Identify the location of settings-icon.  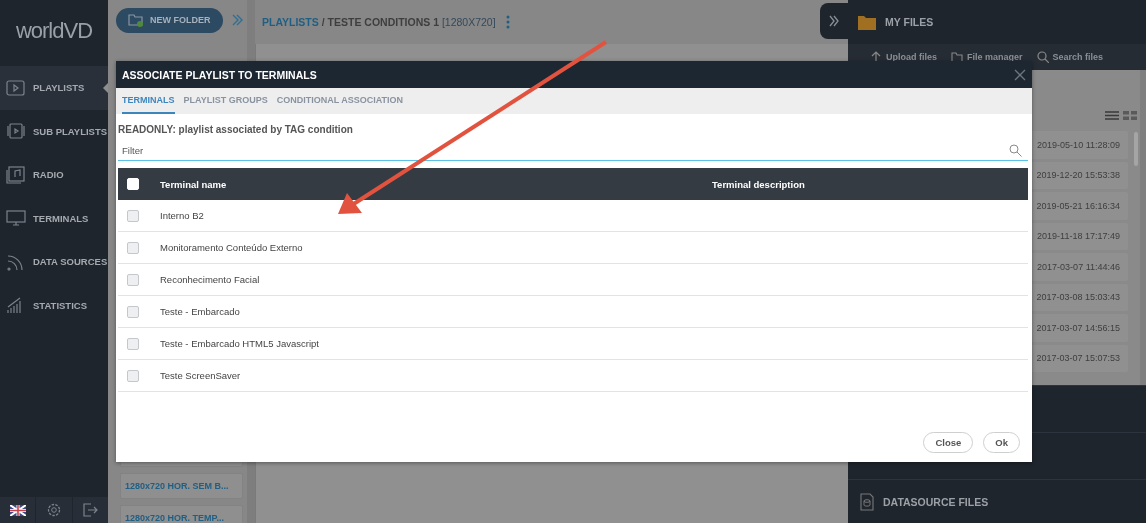
(54, 510).